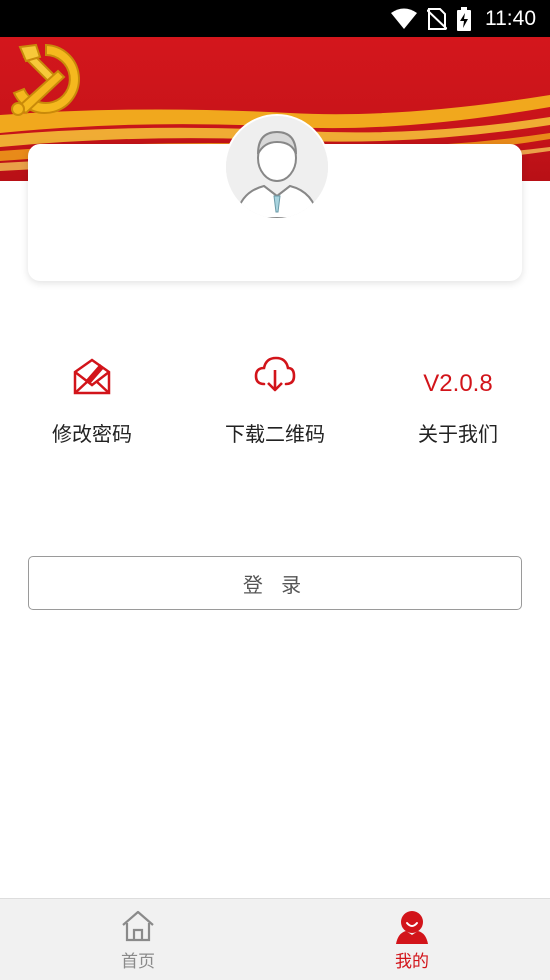  I want to click on about-item: V2.0.8 关于我们, so click(458, 400).